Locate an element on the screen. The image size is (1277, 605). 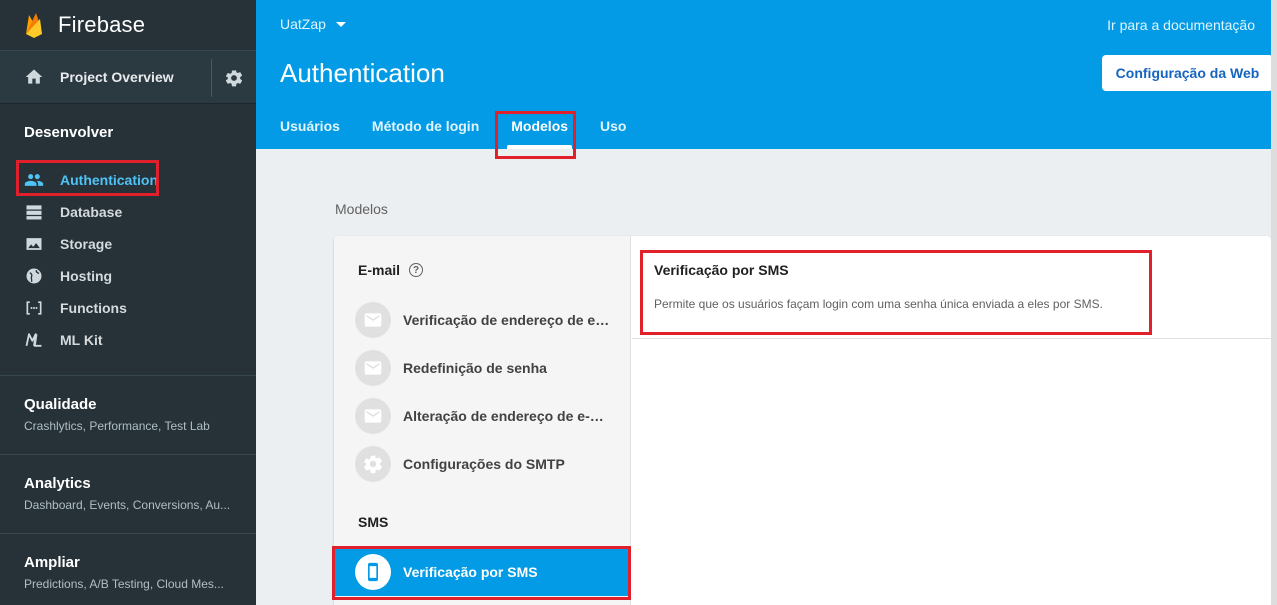
group-title: Qualidade is located at coordinates (60, 404).